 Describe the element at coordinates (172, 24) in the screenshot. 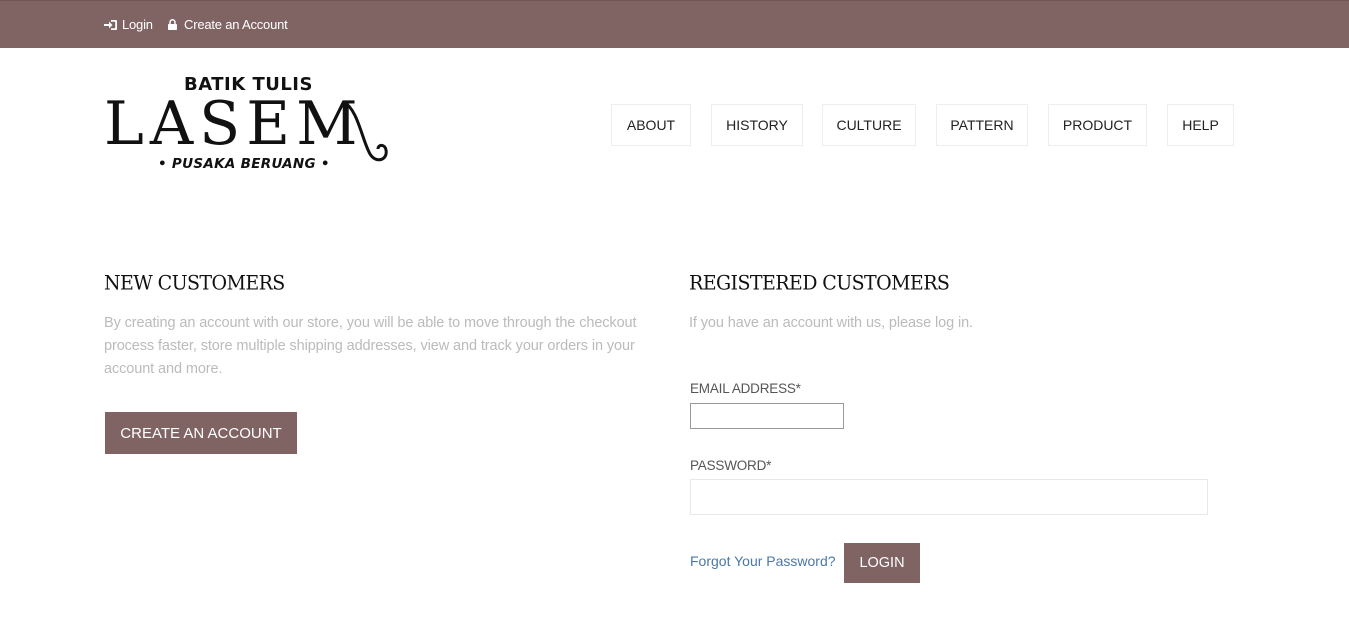

I see `lock-icon` at that location.